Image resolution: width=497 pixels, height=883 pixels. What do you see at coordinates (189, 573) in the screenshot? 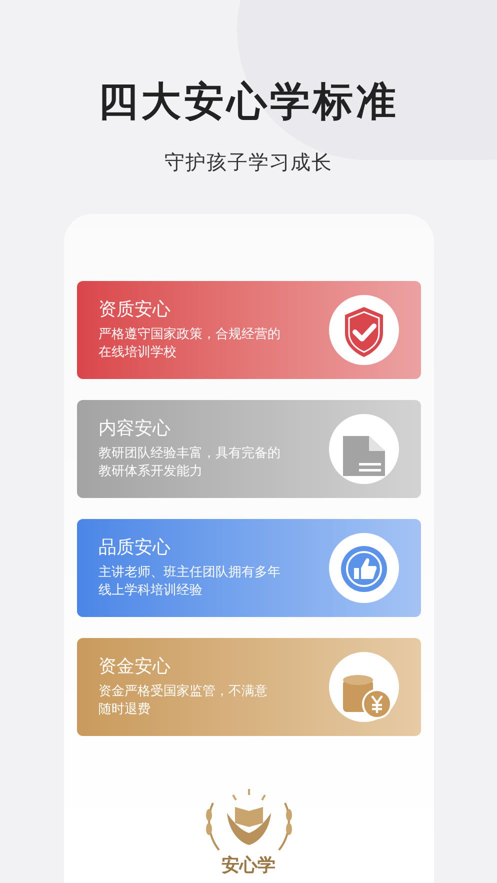
I see `card-description: 主讲老师、班主任团队拥有多年` at bounding box center [189, 573].